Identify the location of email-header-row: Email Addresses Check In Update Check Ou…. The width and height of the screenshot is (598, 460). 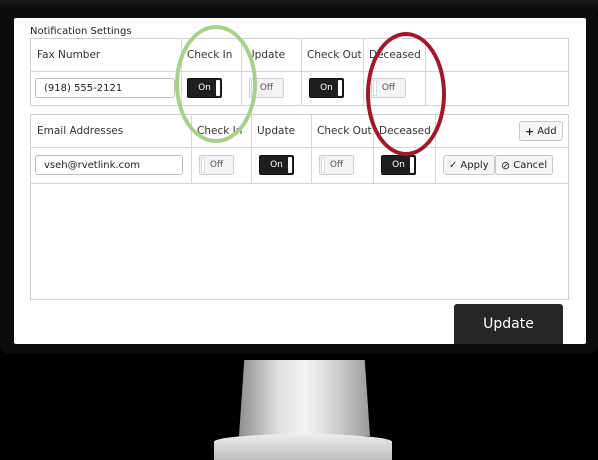
(299, 131).